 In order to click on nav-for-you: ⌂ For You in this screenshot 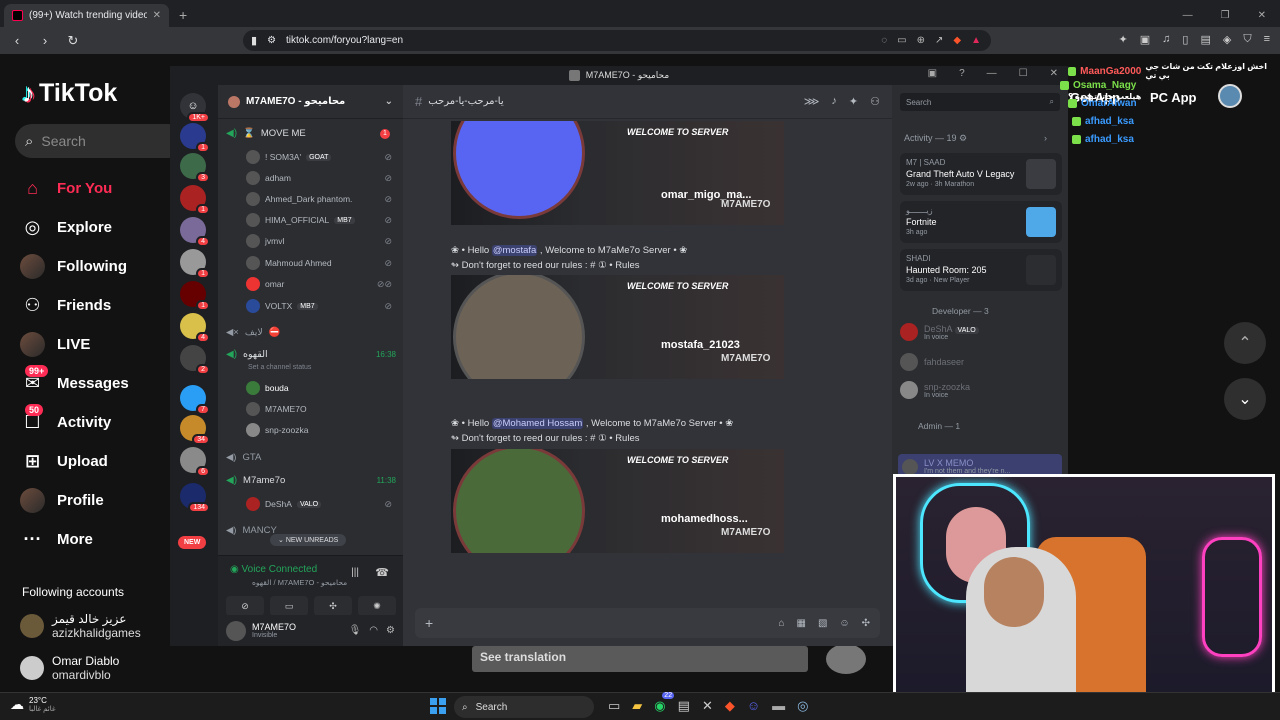, I will do `click(66, 188)`.